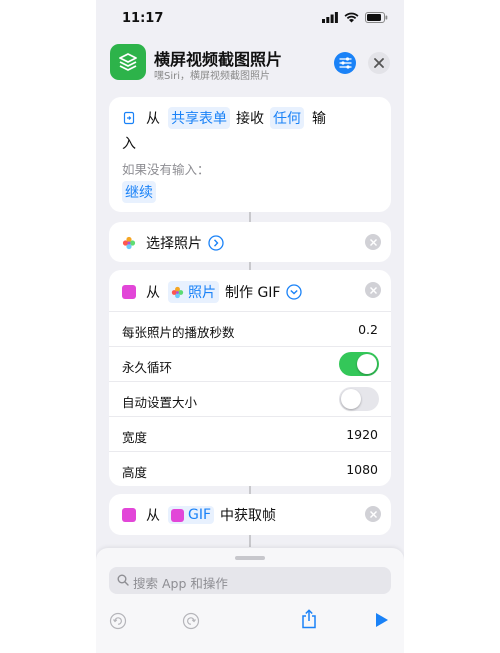 The height and width of the screenshot is (653, 500). Describe the element at coordinates (250, 154) in the screenshot. I see `receive-input-action: 从 共享表单 接收 任何 输 入 如果没有输入： 继续` at that location.